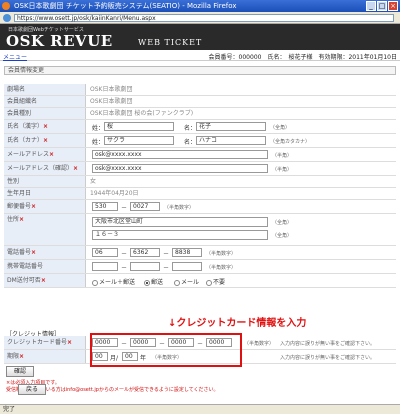 Image resolution: width=400 pixels, height=414 pixels. What do you see at coordinates (13, 356) in the screenshot?
I see `expiry-label-text: 期限` at bounding box center [13, 356].